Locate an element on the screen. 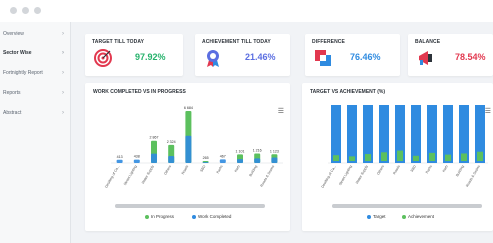 The image size is (493, 243). sidebar-item-reports: Reports › is located at coordinates (35, 93).